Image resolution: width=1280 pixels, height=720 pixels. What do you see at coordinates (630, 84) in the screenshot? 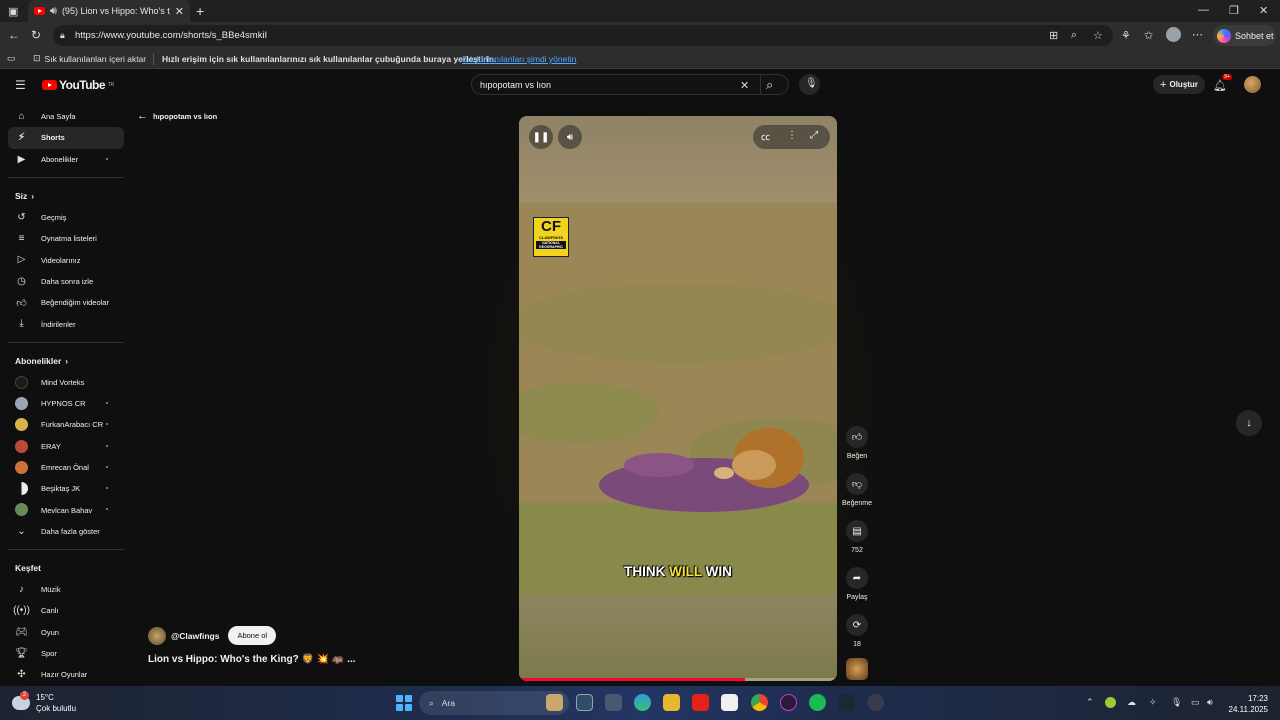
I see `search-input: hıpopotam vs lıon ✕ ⌕` at bounding box center [630, 84].